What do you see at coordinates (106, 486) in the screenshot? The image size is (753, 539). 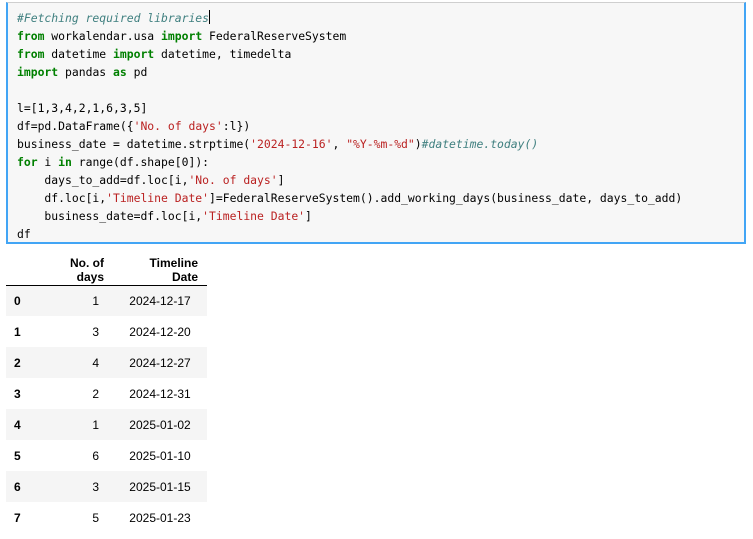 I see `table-row: 6 3 2025-01-15` at bounding box center [106, 486].